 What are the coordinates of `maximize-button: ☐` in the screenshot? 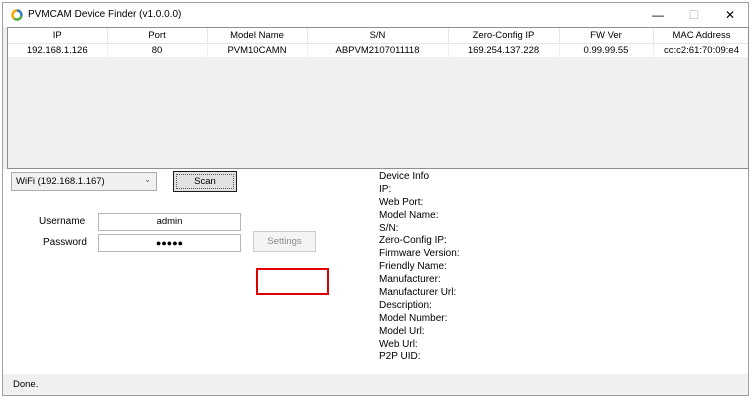 It's located at (694, 15).